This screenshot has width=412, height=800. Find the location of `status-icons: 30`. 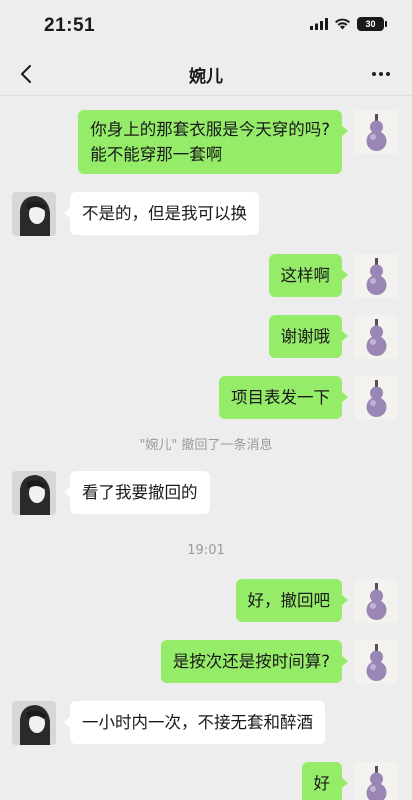

status-icons: 30 is located at coordinates (348, 24).